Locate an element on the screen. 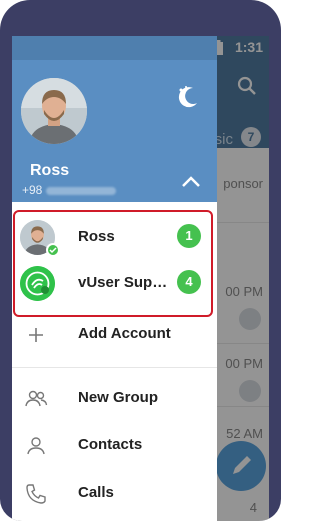 The width and height of the screenshot is (320, 521). add-account-button: Add Account is located at coordinates (114, 335).